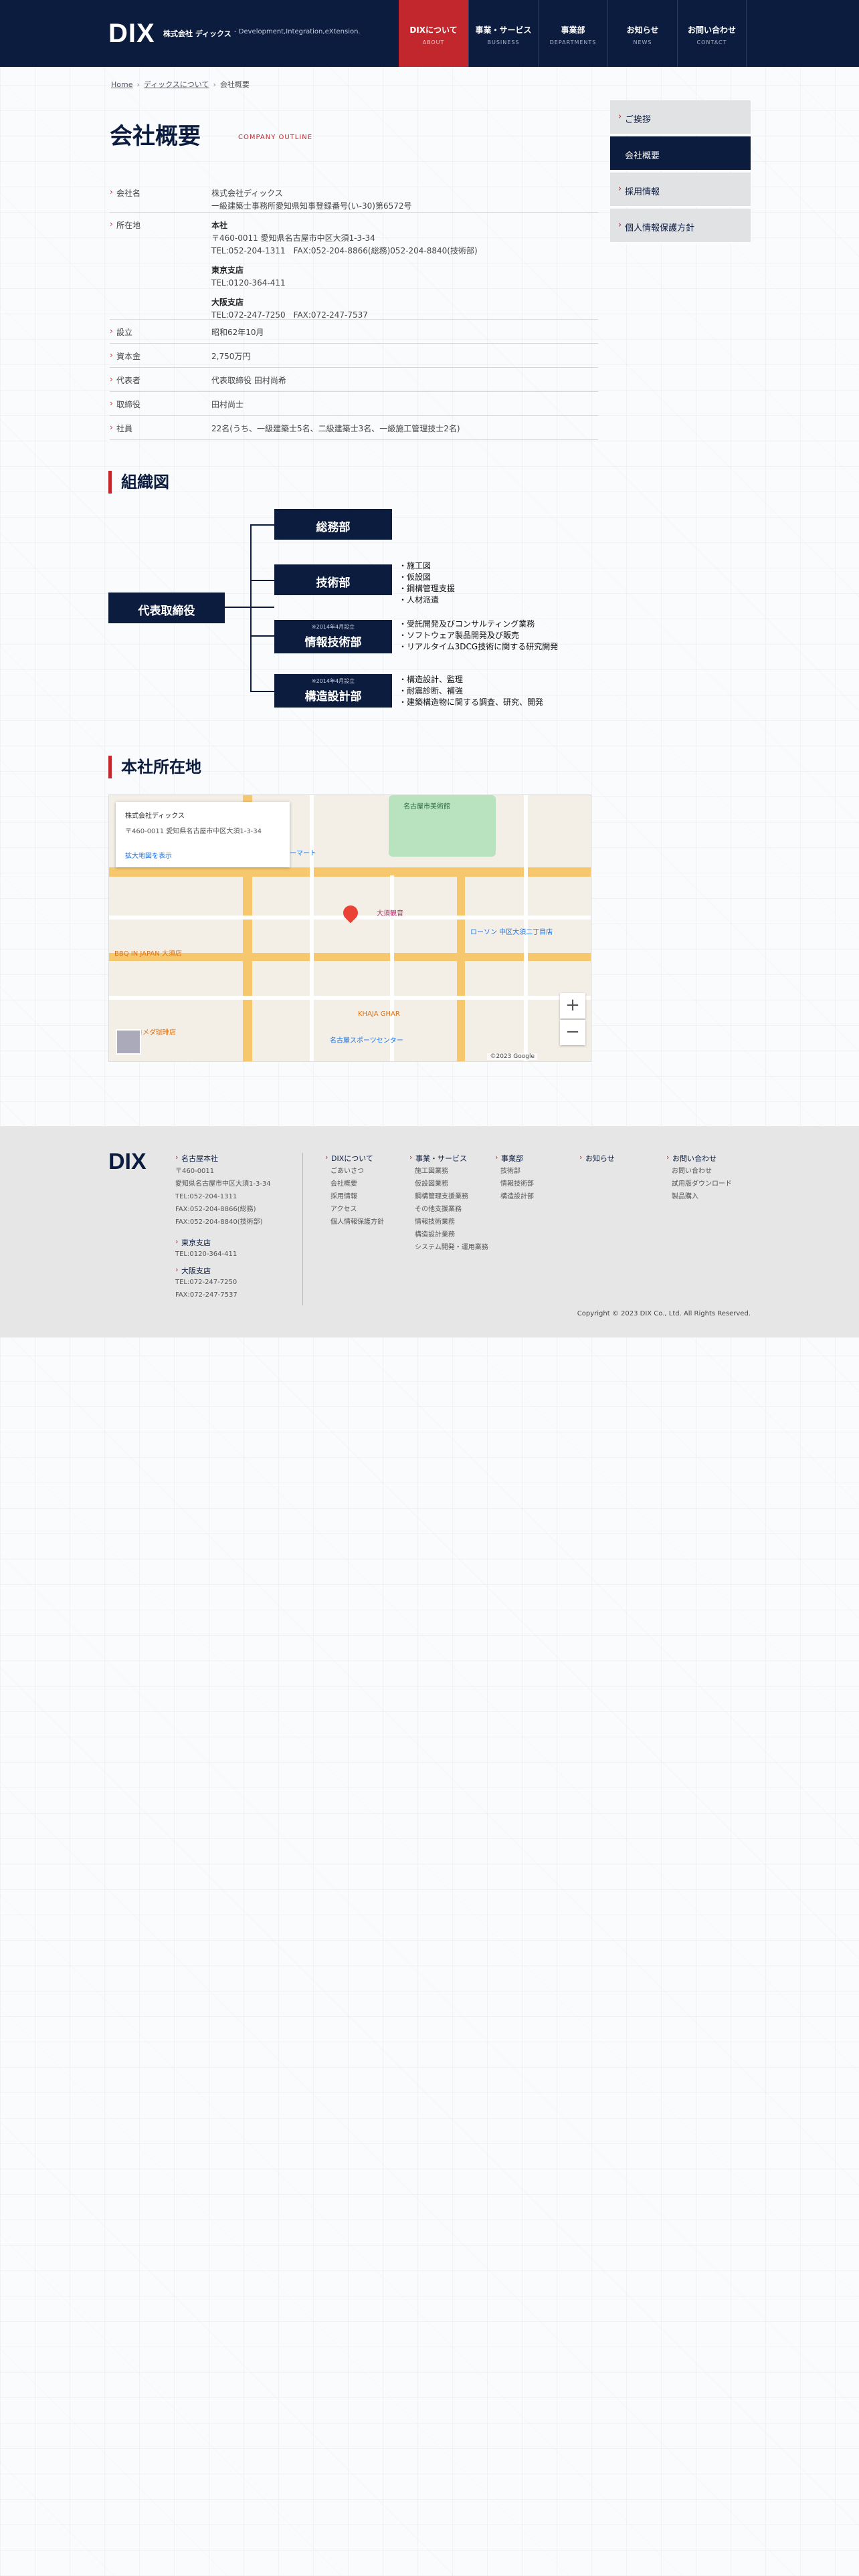 The height and width of the screenshot is (2576, 859). I want to click on duty-item: 人材派遣, so click(427, 600).